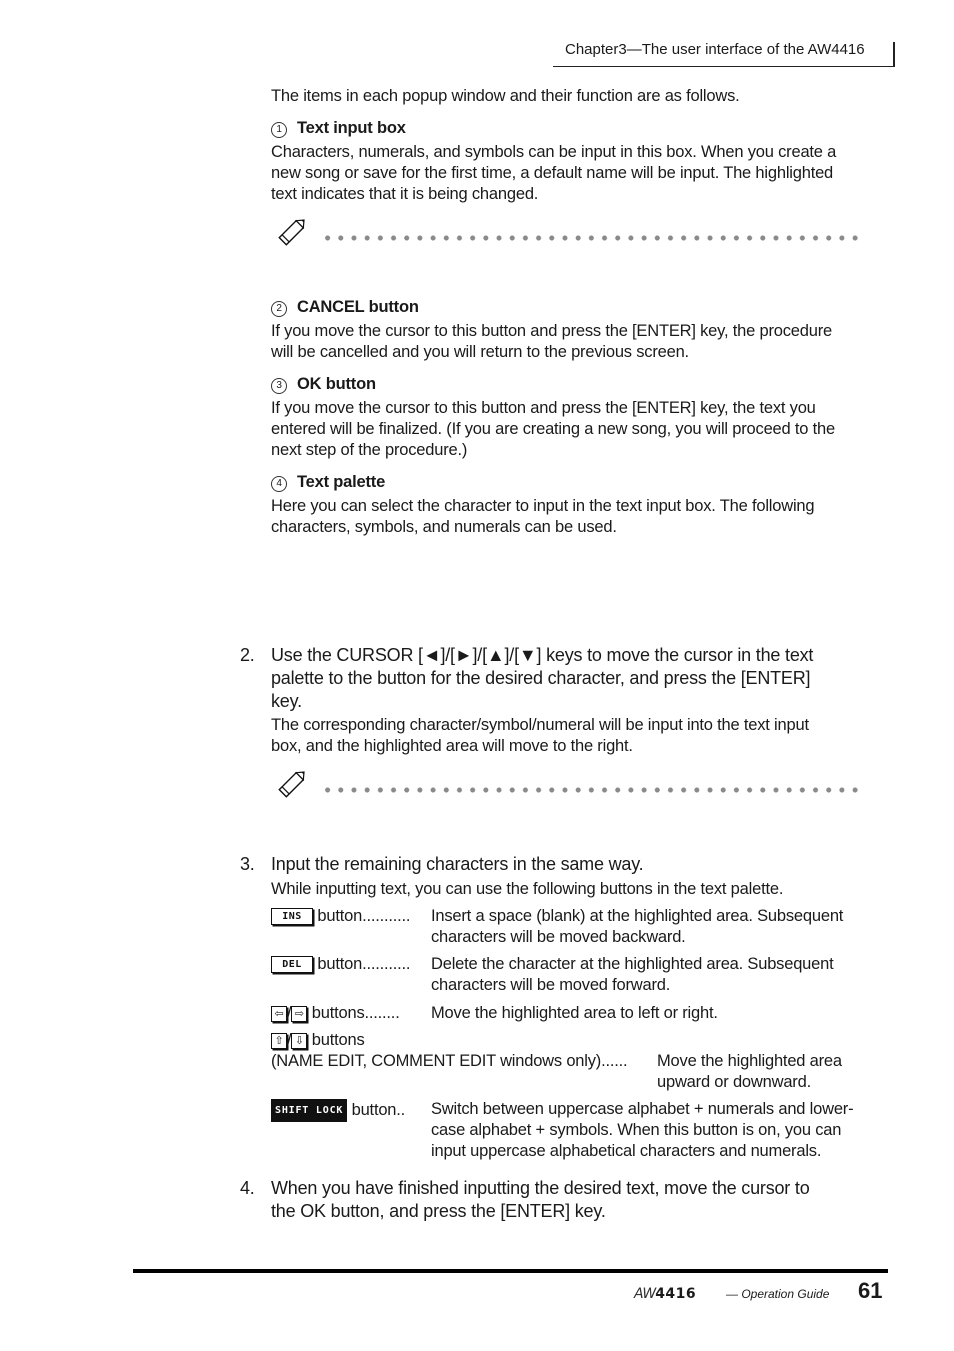  What do you see at coordinates (279, 484) in the screenshot?
I see `circled-number: 4` at bounding box center [279, 484].